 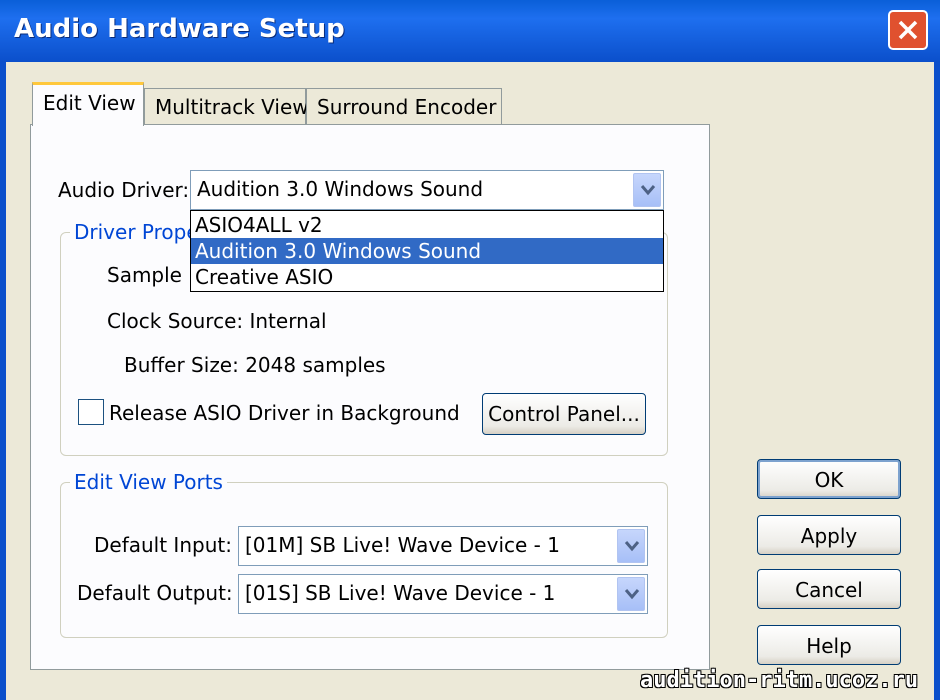 What do you see at coordinates (400, 593) in the screenshot?
I see `default-output-value: [01S] SB Live! Wave Device - 1` at bounding box center [400, 593].